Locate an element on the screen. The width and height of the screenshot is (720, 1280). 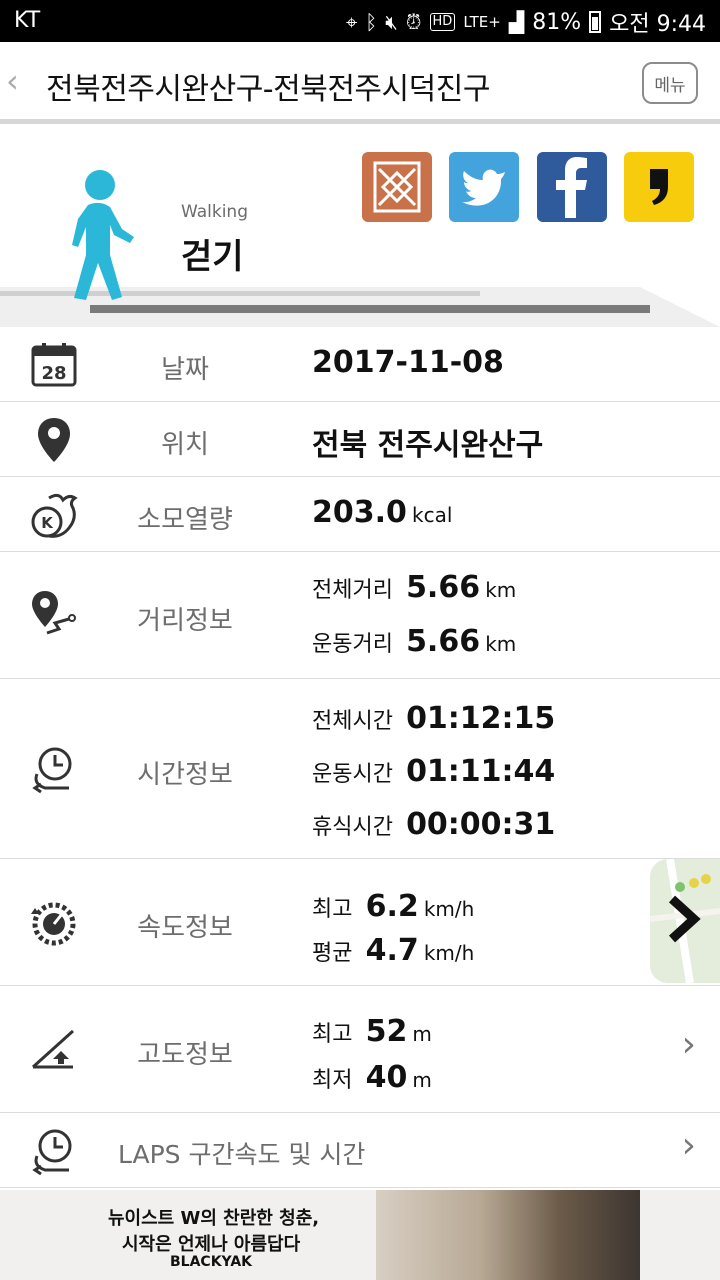
alarm-icon: ⏰︎ is located at coordinates (413, 22).